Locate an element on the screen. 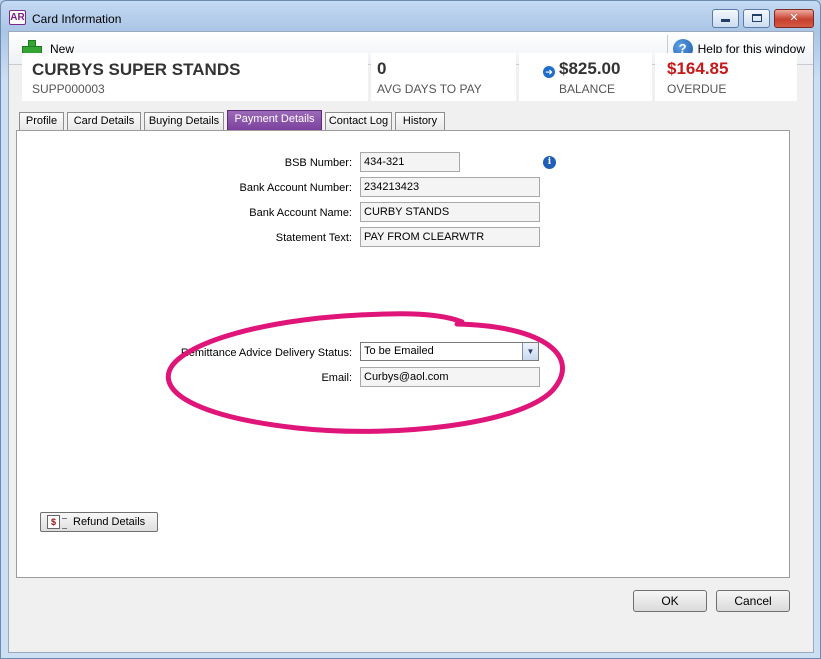  tab-payment-details: Payment Details is located at coordinates (274, 120).